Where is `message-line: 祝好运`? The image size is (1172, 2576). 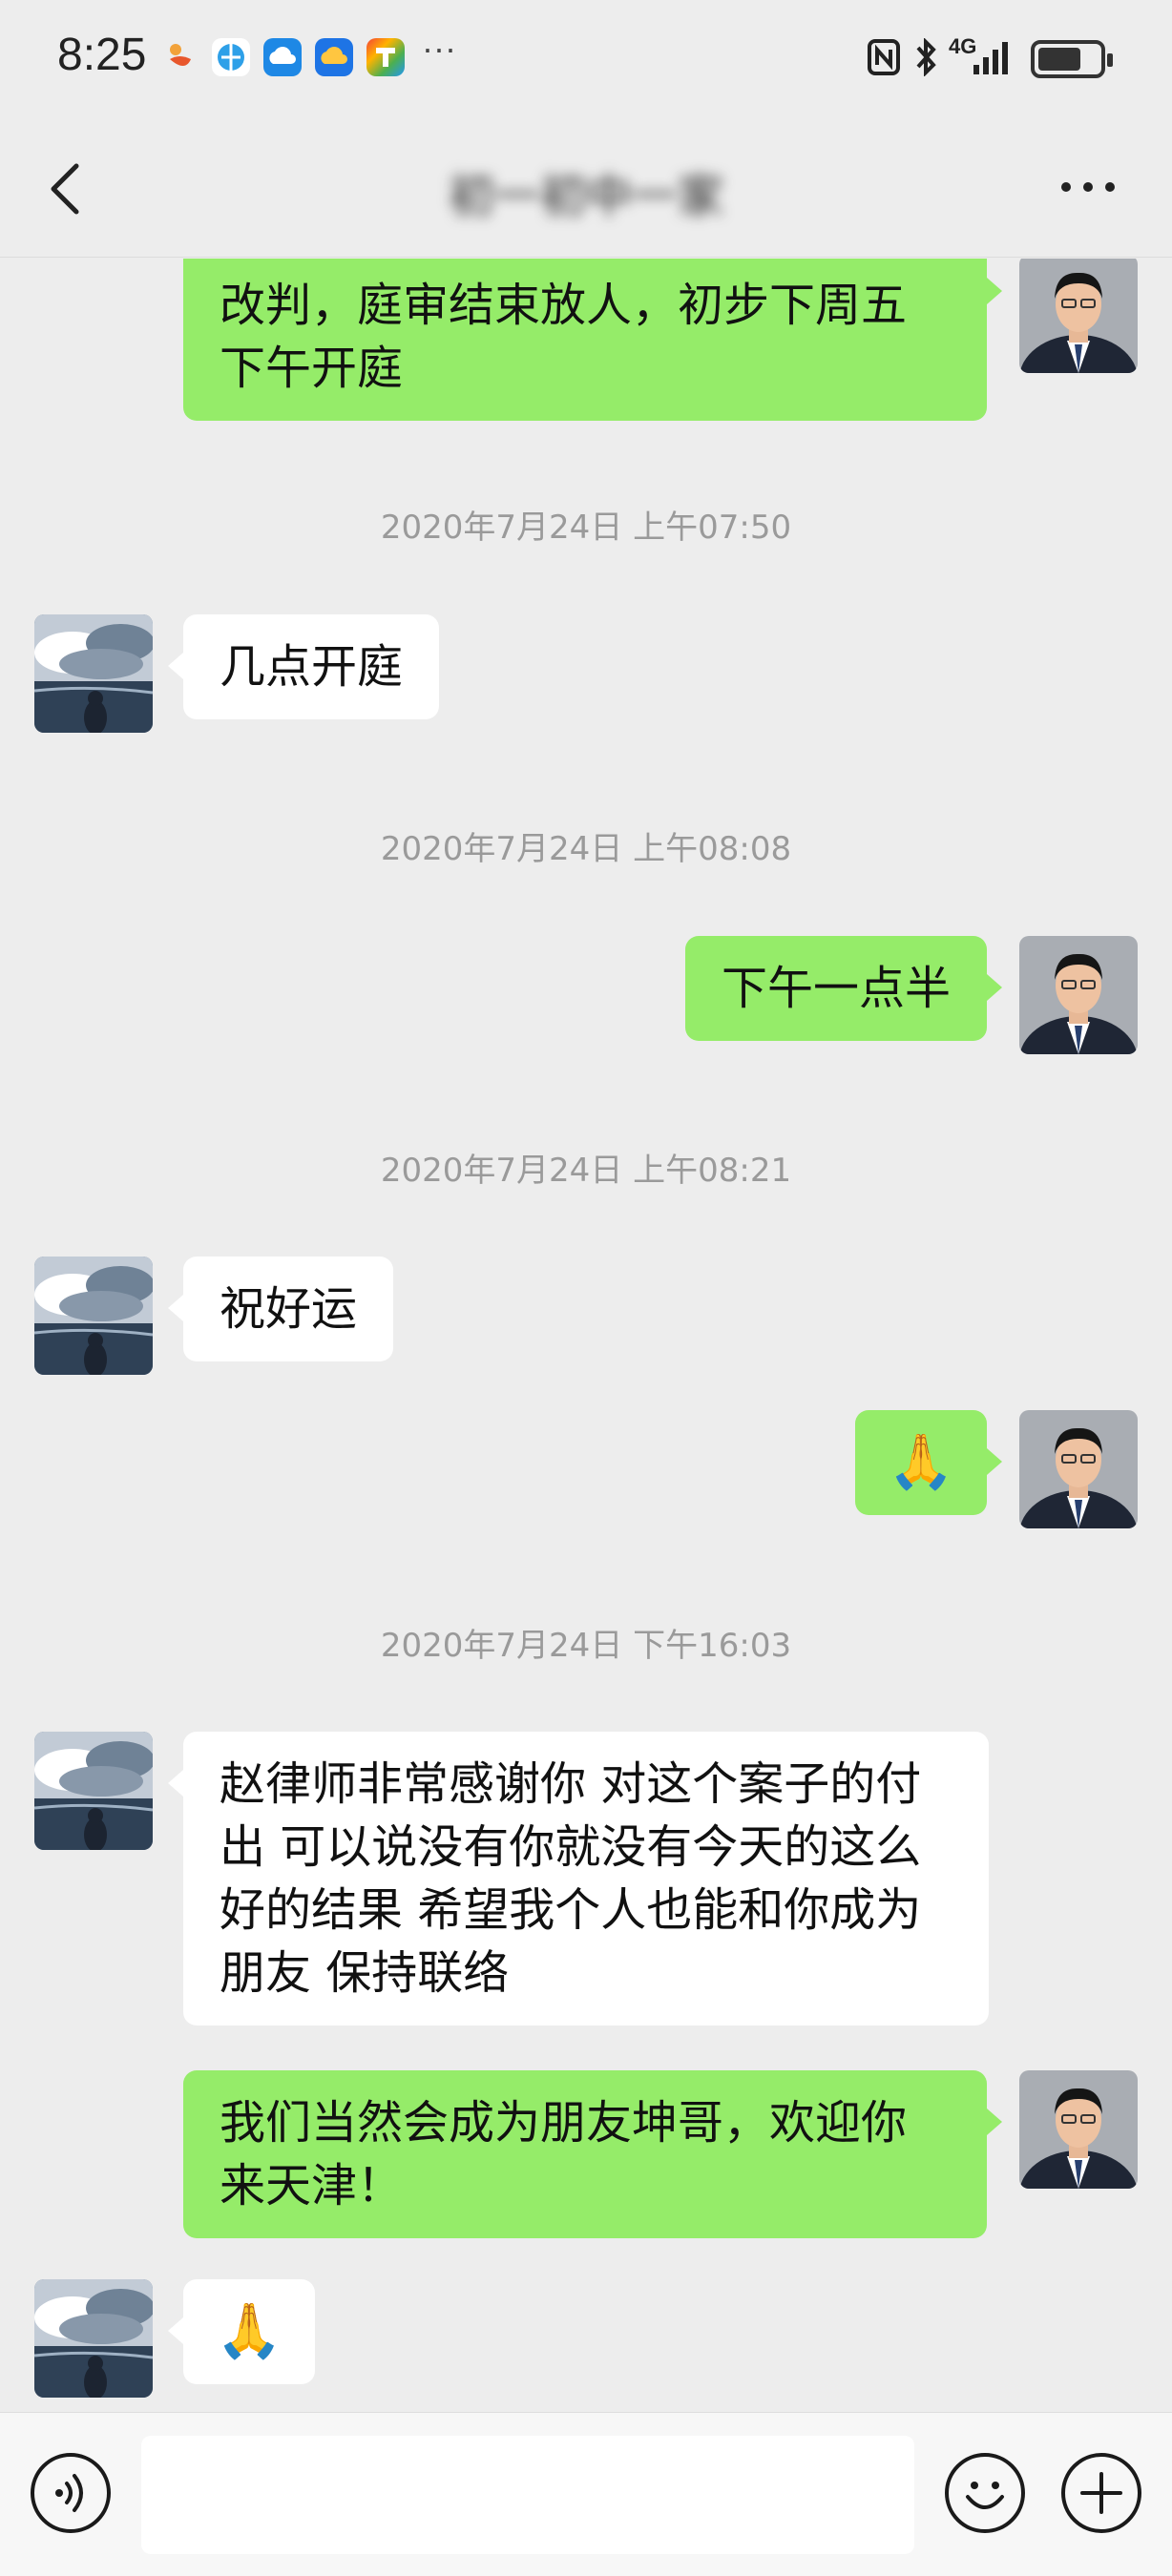 message-line: 祝好运 is located at coordinates (289, 1309).